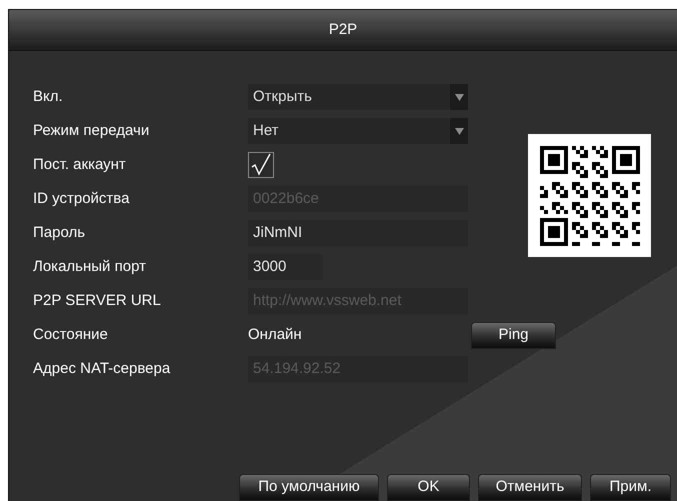  I want to click on dropdown-value: Нет, so click(266, 130).